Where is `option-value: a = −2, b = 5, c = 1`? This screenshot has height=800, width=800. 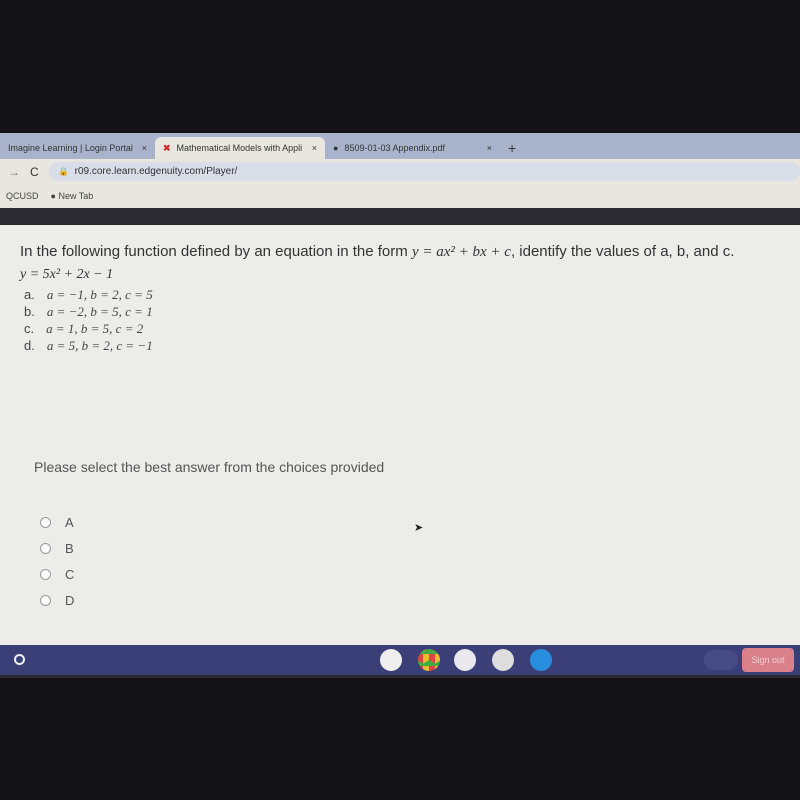 option-value: a = −2, b = 5, c = 1 is located at coordinates (99, 311).